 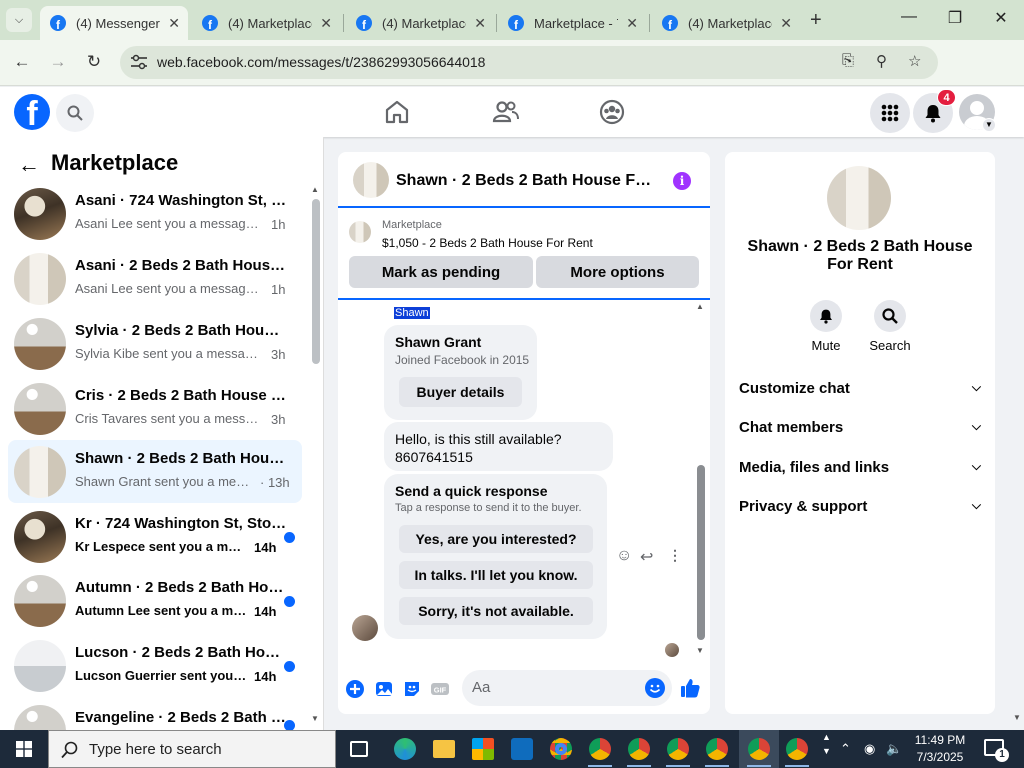 I want to click on conversation-time: 3h, so click(x=278, y=419).